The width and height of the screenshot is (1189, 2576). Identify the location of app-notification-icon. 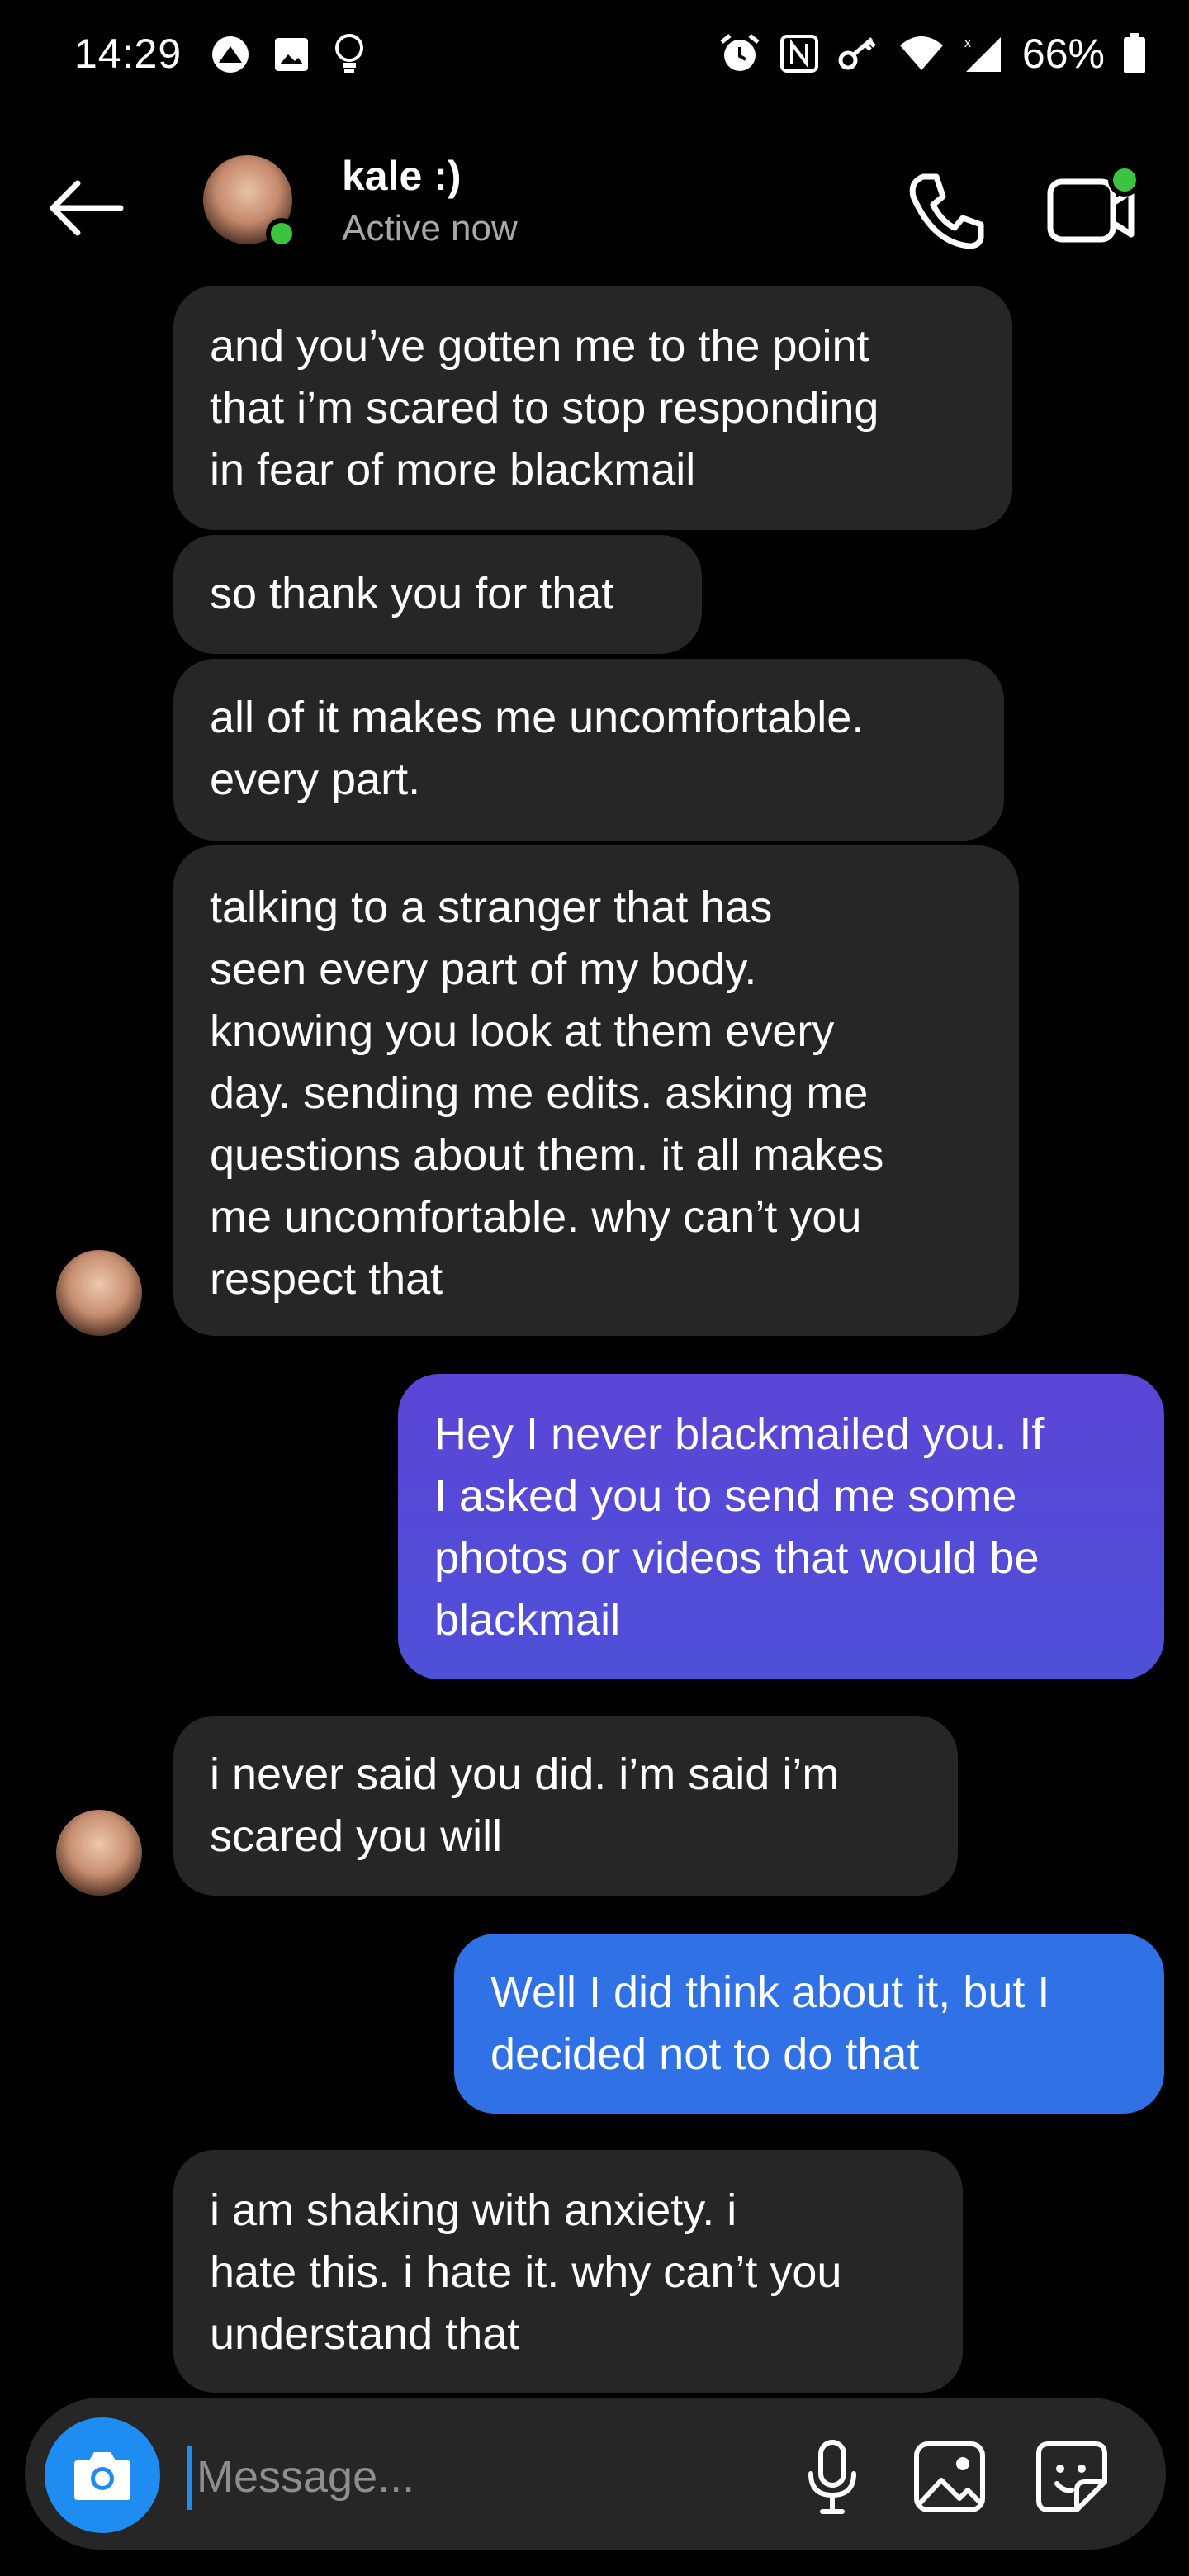
(230, 54).